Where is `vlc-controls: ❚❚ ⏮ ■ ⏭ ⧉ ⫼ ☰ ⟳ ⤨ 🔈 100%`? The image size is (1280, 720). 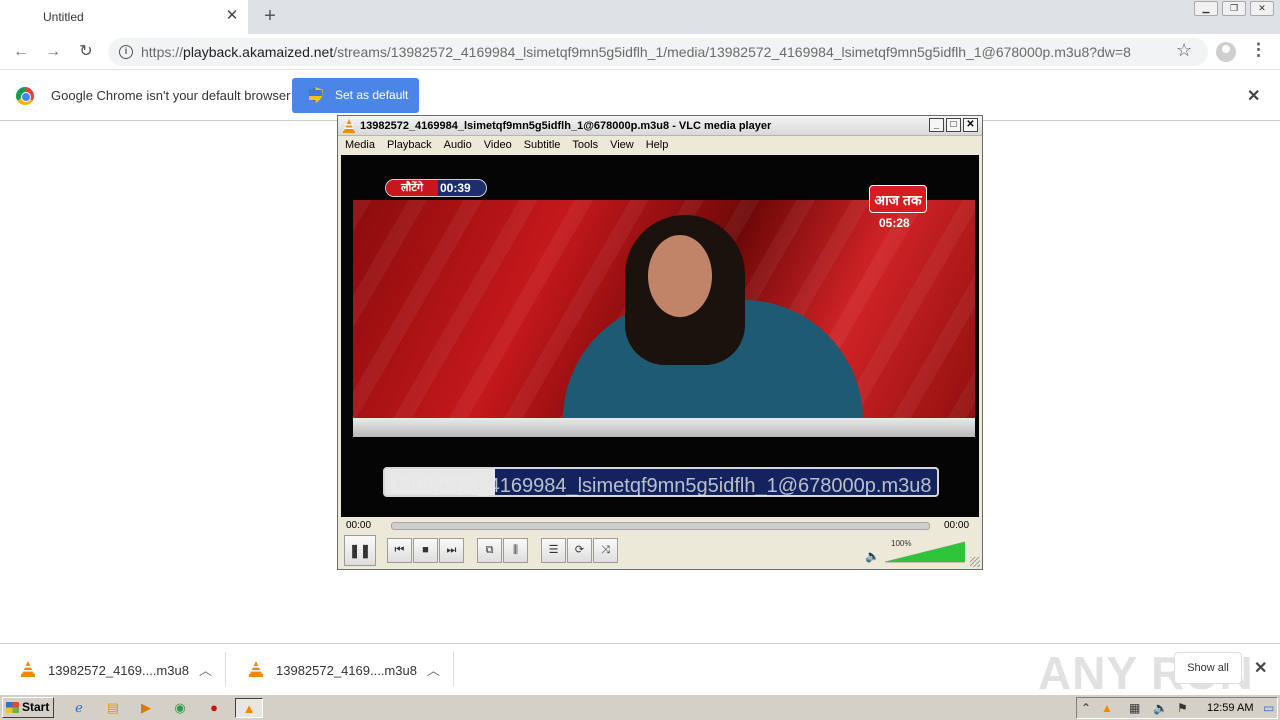
vlc-controls: ❚❚ ⏮ ■ ⏭ ⧉ ⫼ ☰ ⟳ ⤨ 🔈 100% is located at coordinates (660, 551).